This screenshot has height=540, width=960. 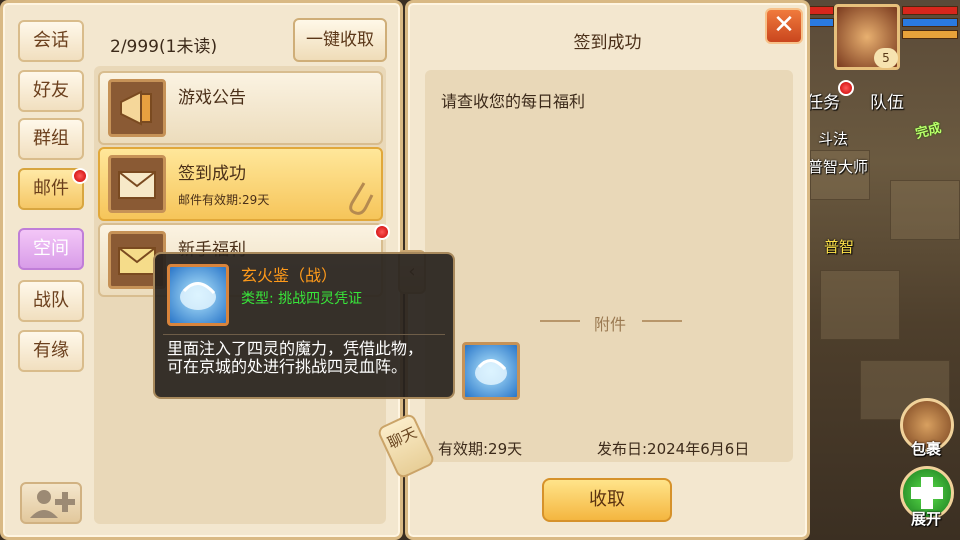 I want to click on add-friend-icon, so click(x=52, y=504).